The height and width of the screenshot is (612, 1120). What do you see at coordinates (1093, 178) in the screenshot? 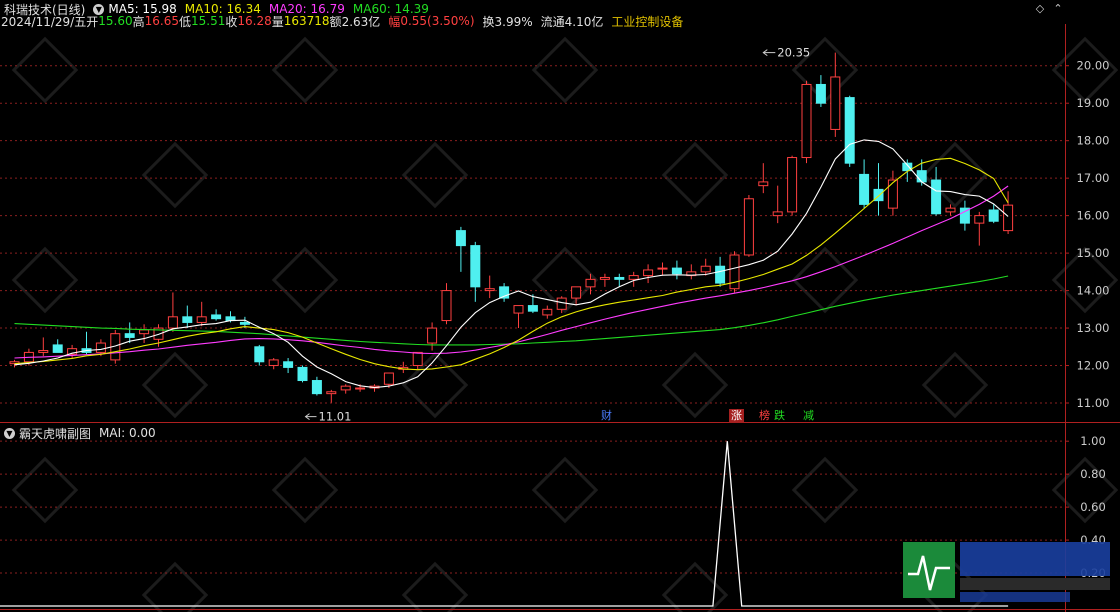
I see `price-tick-label: 17.00` at bounding box center [1093, 178].